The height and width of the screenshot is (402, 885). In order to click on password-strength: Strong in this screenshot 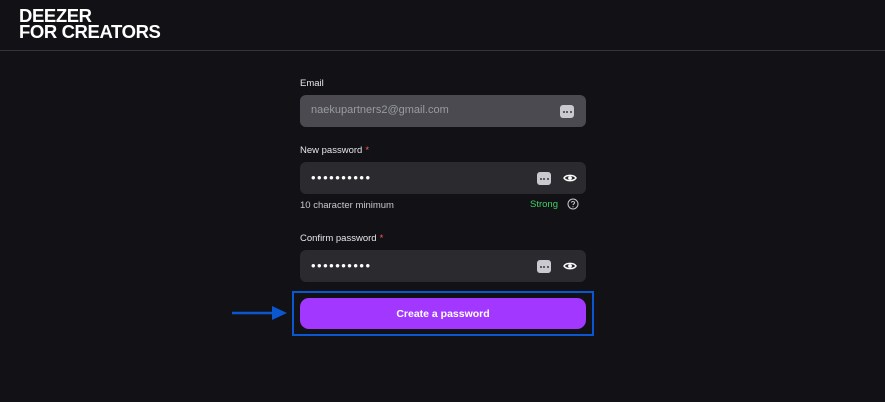, I will do `click(544, 204)`.